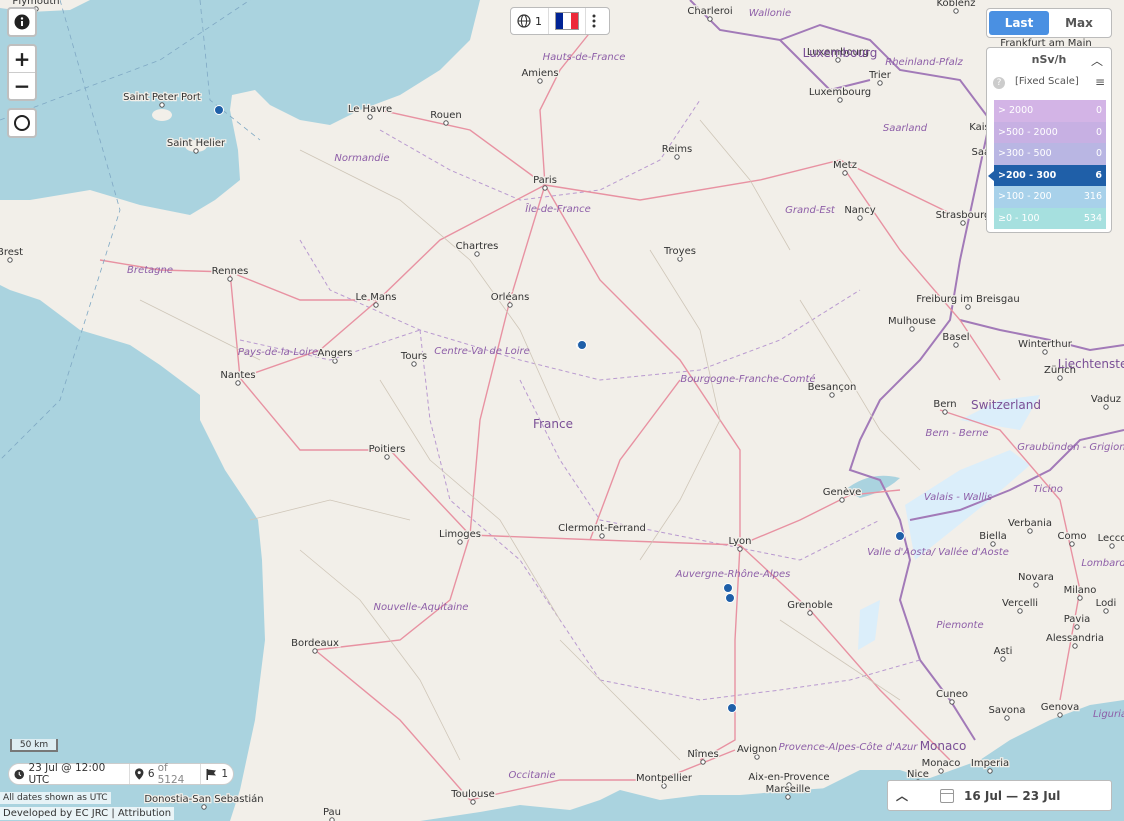 This screenshot has width=1124, height=821. I want to click on city-label: Angers, so click(335, 353).